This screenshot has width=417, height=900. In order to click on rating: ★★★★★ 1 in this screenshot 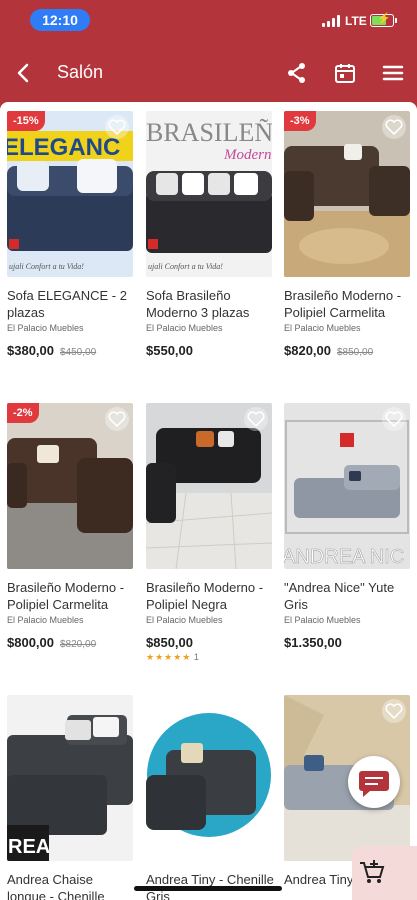, I will do `click(210, 657)`.